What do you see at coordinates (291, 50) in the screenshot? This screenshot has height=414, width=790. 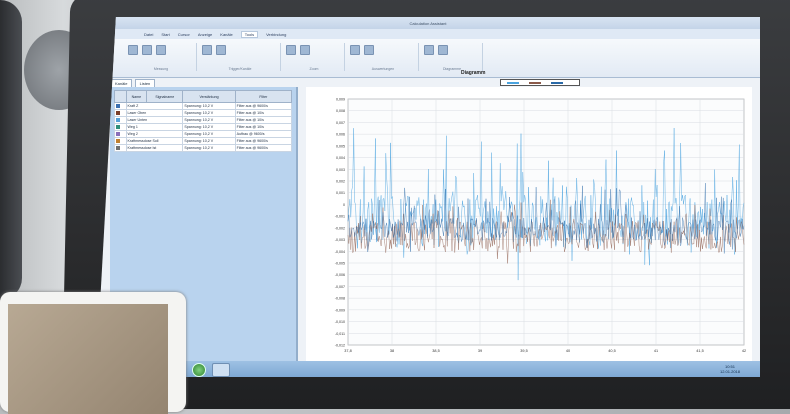 I see `zoom-in-icon` at bounding box center [291, 50].